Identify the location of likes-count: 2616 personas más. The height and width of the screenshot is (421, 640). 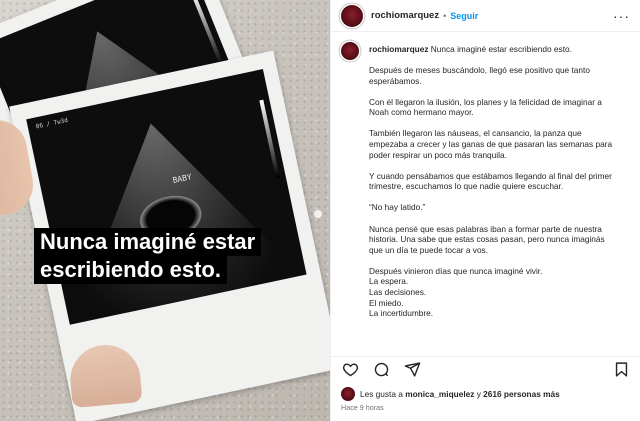
(521, 394).